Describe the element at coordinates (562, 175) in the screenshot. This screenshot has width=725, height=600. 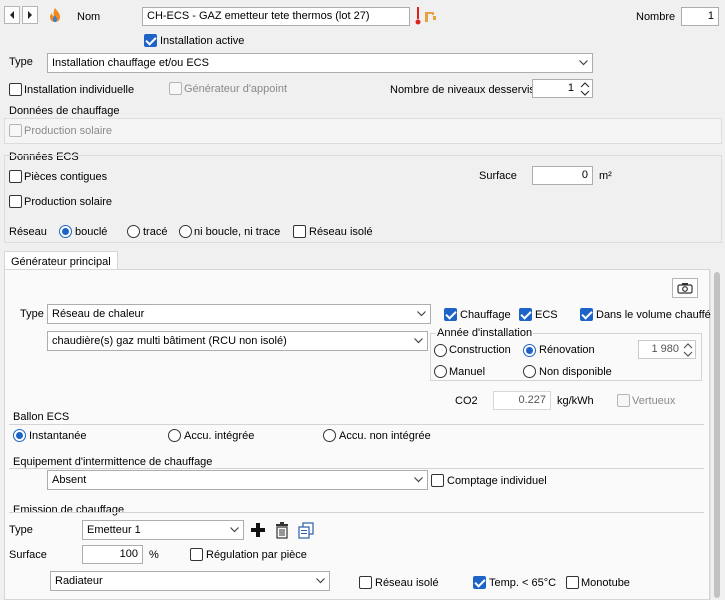
I see `ecs-surface-input: 0` at that location.